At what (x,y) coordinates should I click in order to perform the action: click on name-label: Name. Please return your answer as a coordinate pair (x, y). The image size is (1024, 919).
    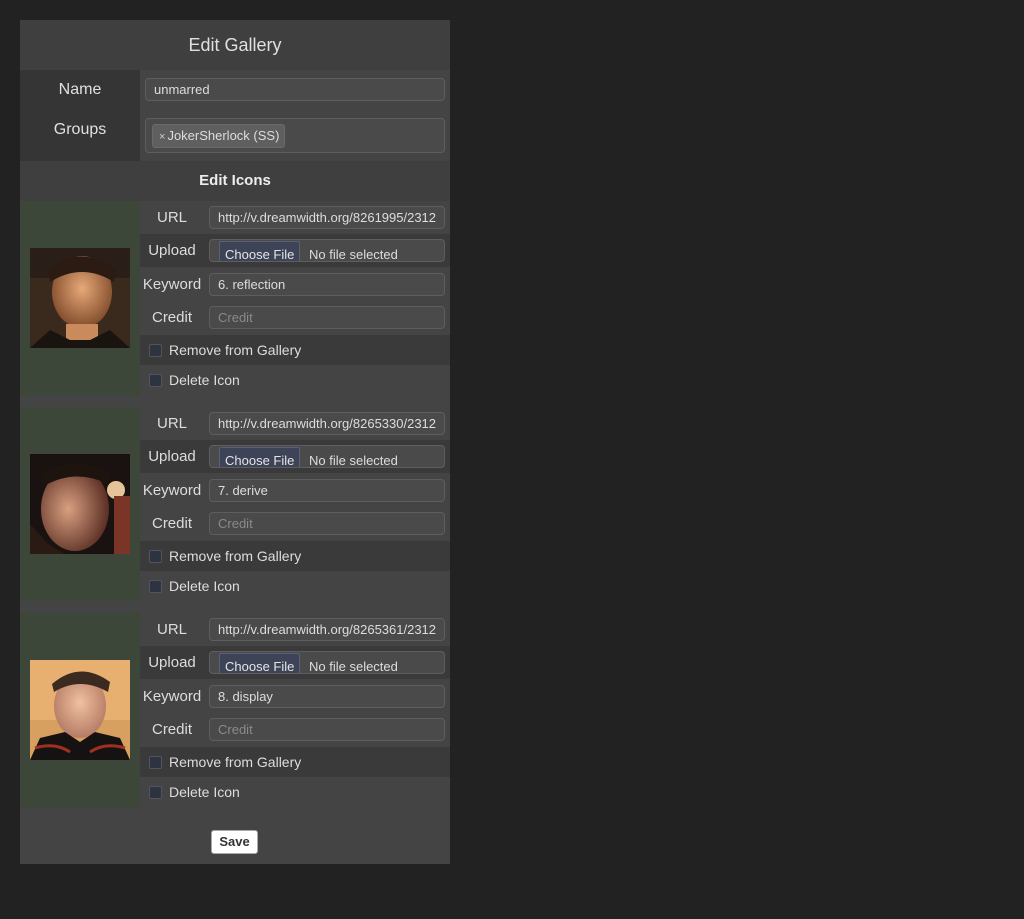
    Looking at the image, I should click on (80, 90).